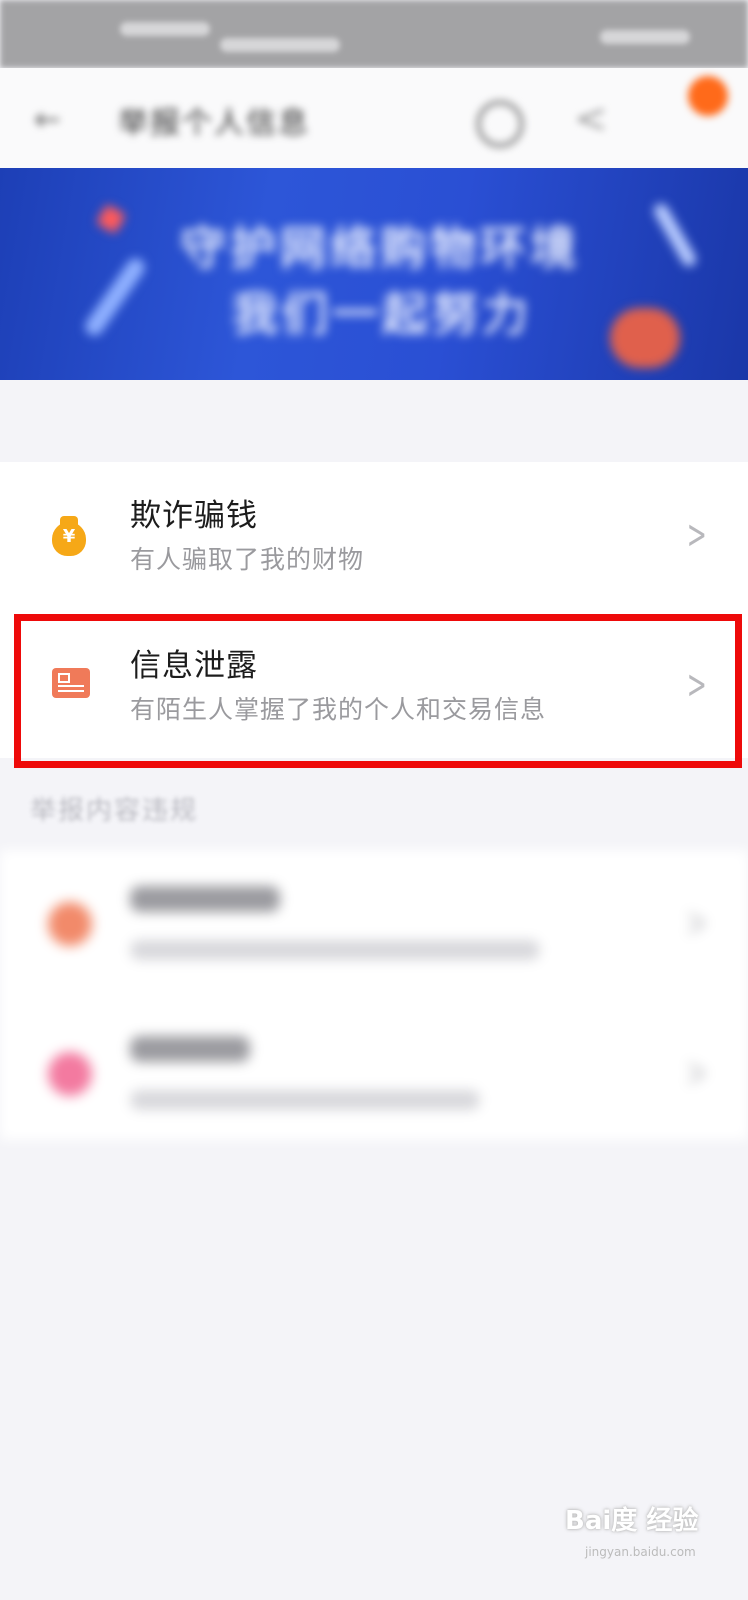  What do you see at coordinates (73, 537) in the screenshot?
I see `money-bag-icon: ¥` at bounding box center [73, 537].